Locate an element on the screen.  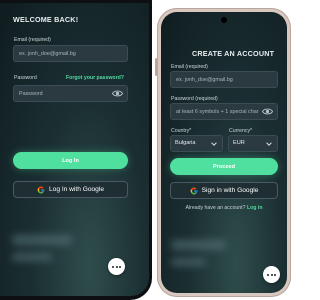
google-login-label: Log In with Google is located at coordinates (76, 189).